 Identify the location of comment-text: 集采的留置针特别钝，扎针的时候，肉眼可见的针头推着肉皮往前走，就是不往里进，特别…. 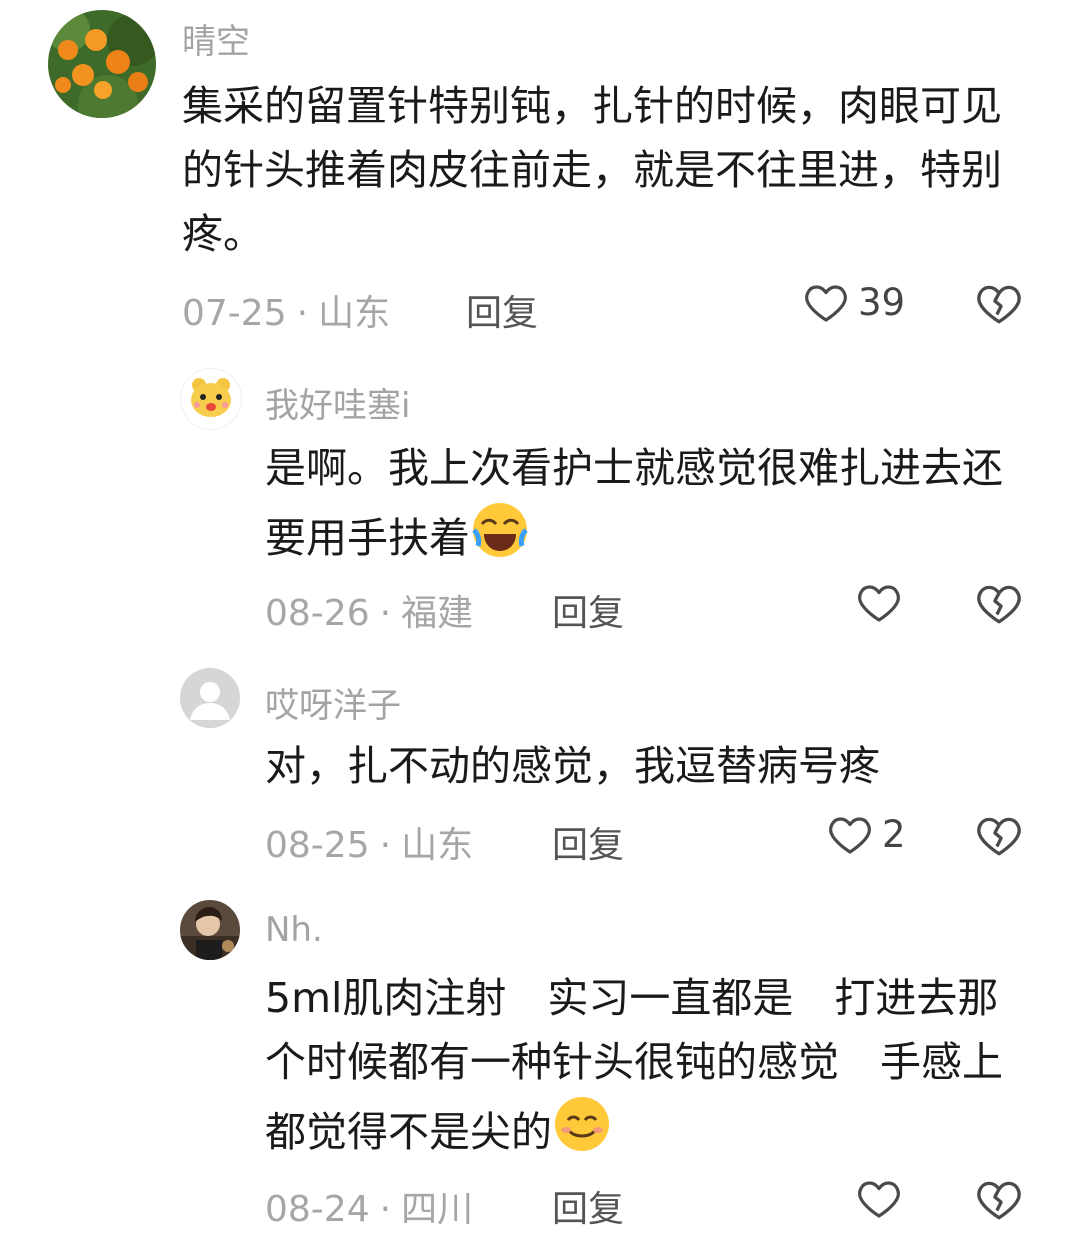
(592, 170).